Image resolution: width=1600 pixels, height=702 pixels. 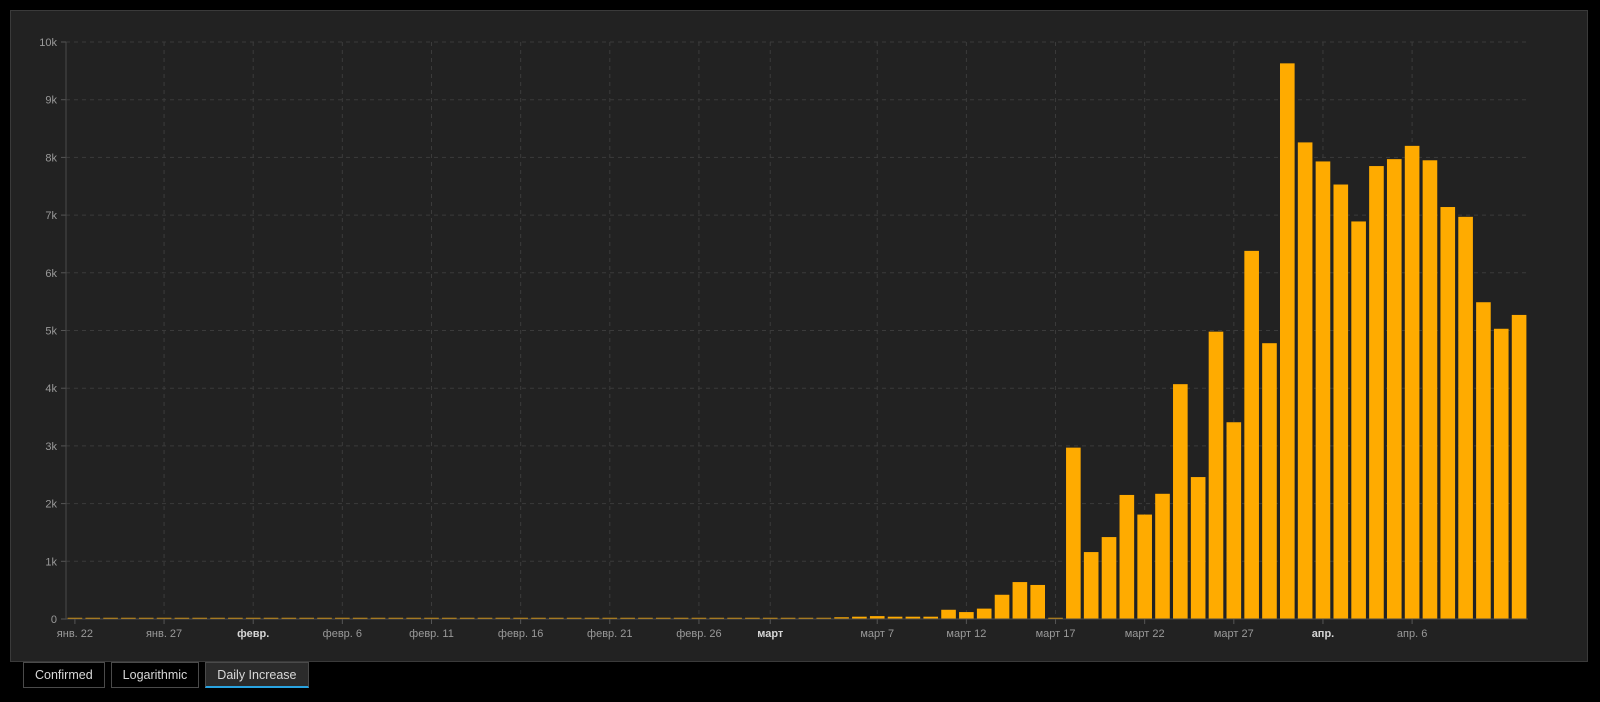 I want to click on view-tab-bar: Confirmed Logarithmic Daily Increase, so click(x=166, y=675).